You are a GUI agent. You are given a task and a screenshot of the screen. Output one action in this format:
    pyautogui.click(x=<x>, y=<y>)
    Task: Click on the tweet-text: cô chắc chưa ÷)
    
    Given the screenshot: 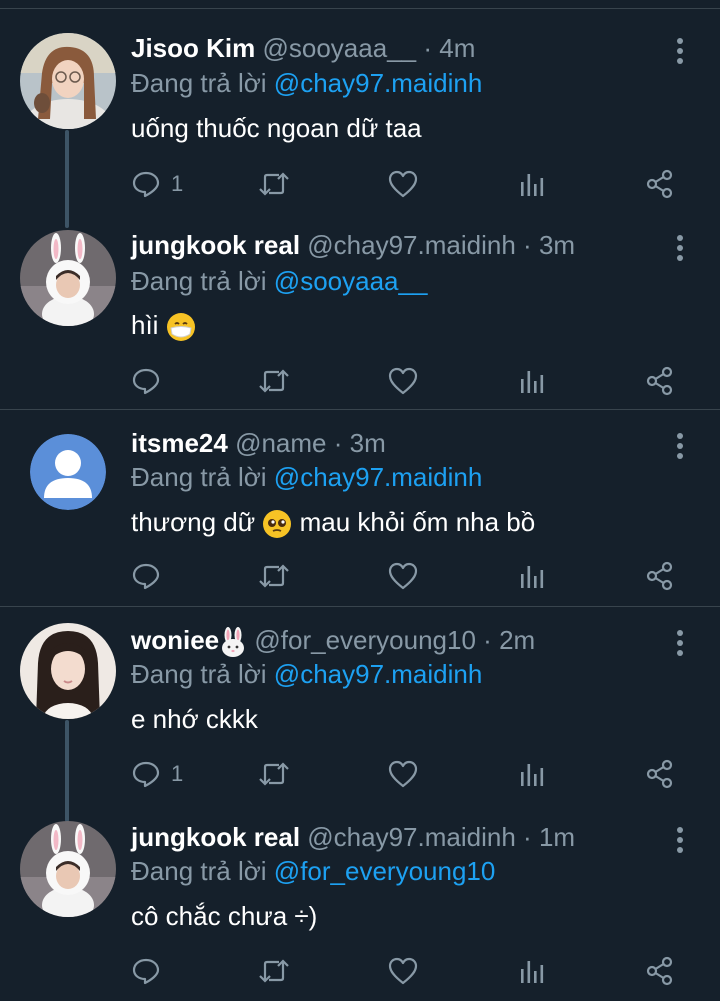 What is the action you would take?
    pyautogui.click(x=224, y=916)
    